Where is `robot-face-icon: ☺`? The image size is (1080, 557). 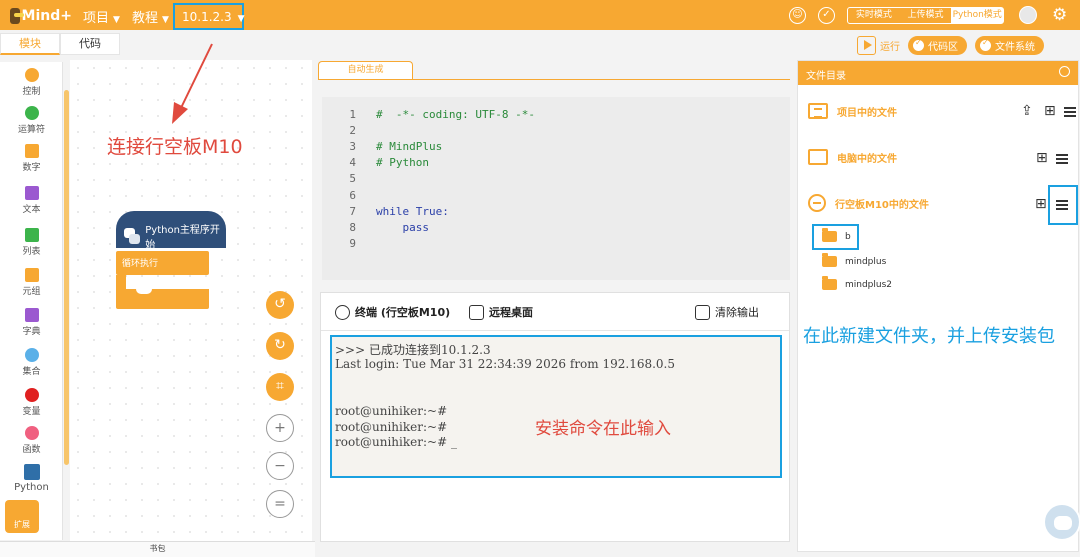 robot-face-icon: ☺ is located at coordinates (797, 15).